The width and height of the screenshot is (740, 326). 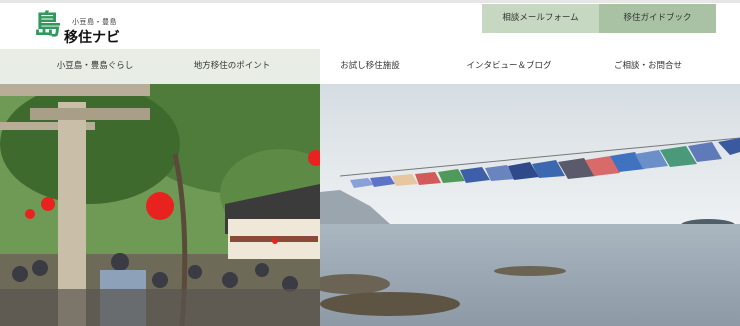 I want to click on logo-title: 移住ナビ, so click(x=92, y=38).